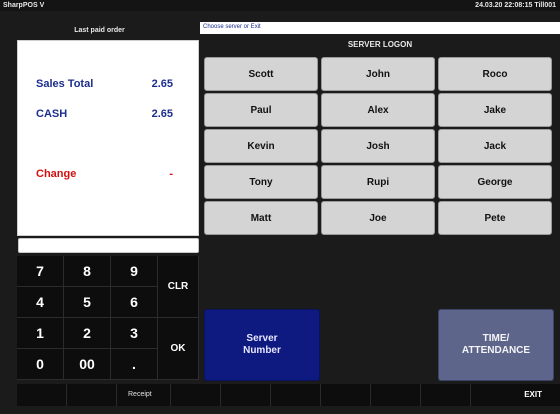 Image resolution: width=560 pixels, height=414 pixels. What do you see at coordinates (134, 364) in the screenshot?
I see `key-decimal: .` at bounding box center [134, 364].